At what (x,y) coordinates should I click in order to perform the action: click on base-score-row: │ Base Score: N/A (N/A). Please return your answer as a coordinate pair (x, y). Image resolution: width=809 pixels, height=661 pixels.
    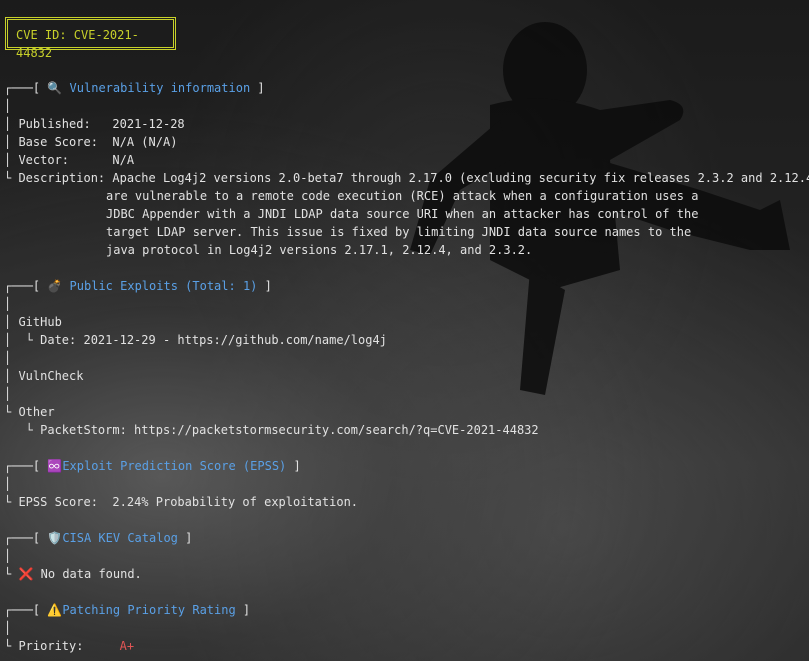
    Looking at the image, I should click on (91, 142).